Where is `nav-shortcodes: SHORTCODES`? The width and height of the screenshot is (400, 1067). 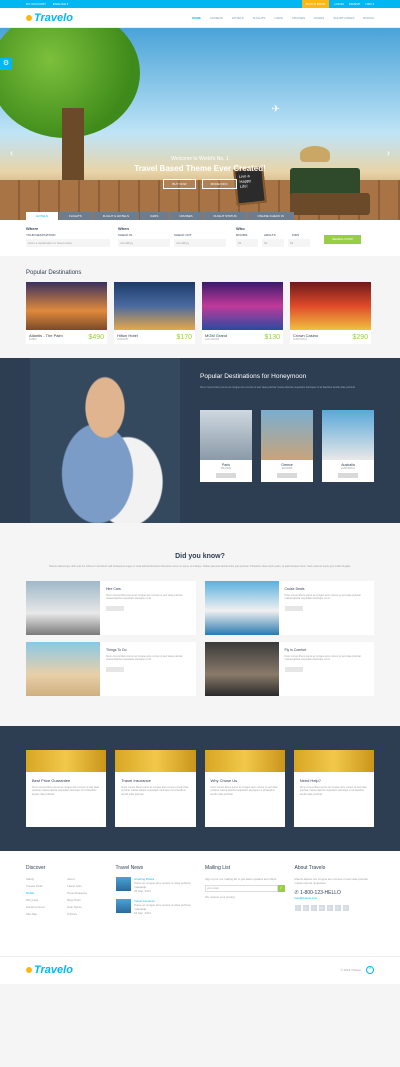
nav-shortcodes: SHORTCODES is located at coordinates (343, 18).